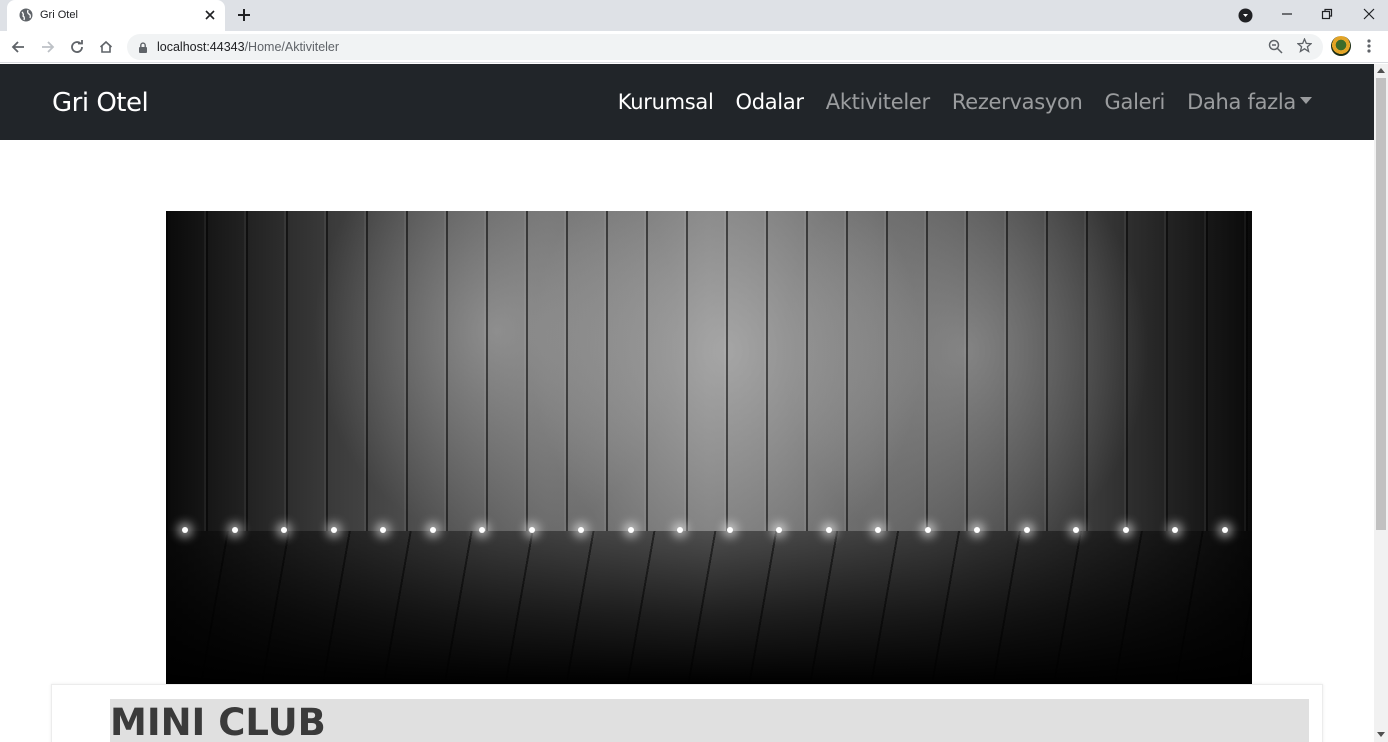  Describe the element at coordinates (218, 721) in the screenshot. I see `activity-title: MINI CLUB` at that location.